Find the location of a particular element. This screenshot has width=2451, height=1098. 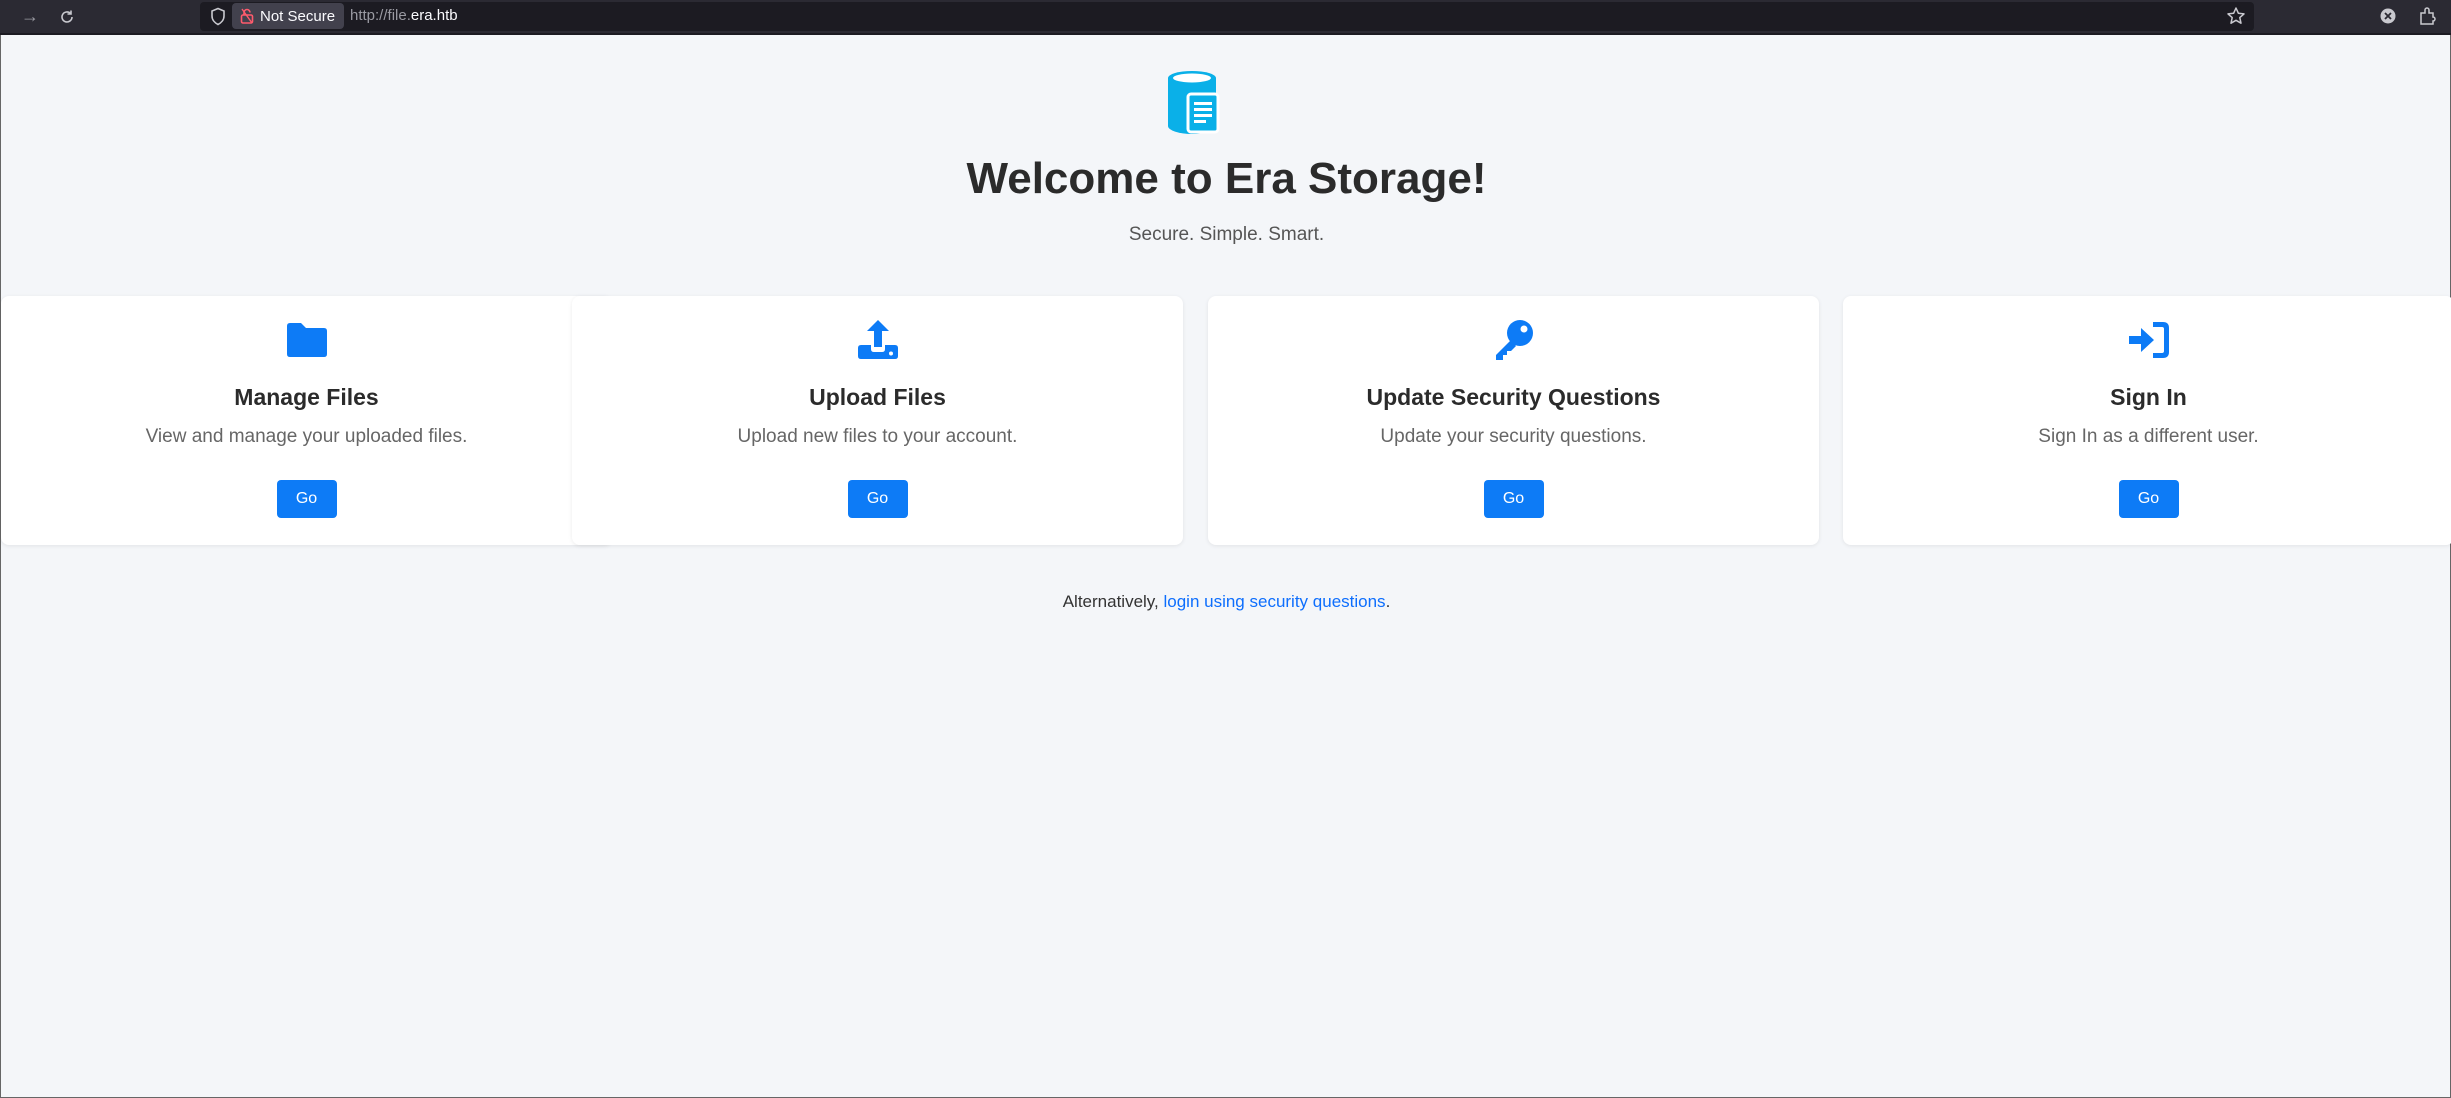

card-title: Manage Files is located at coordinates (306, 397).